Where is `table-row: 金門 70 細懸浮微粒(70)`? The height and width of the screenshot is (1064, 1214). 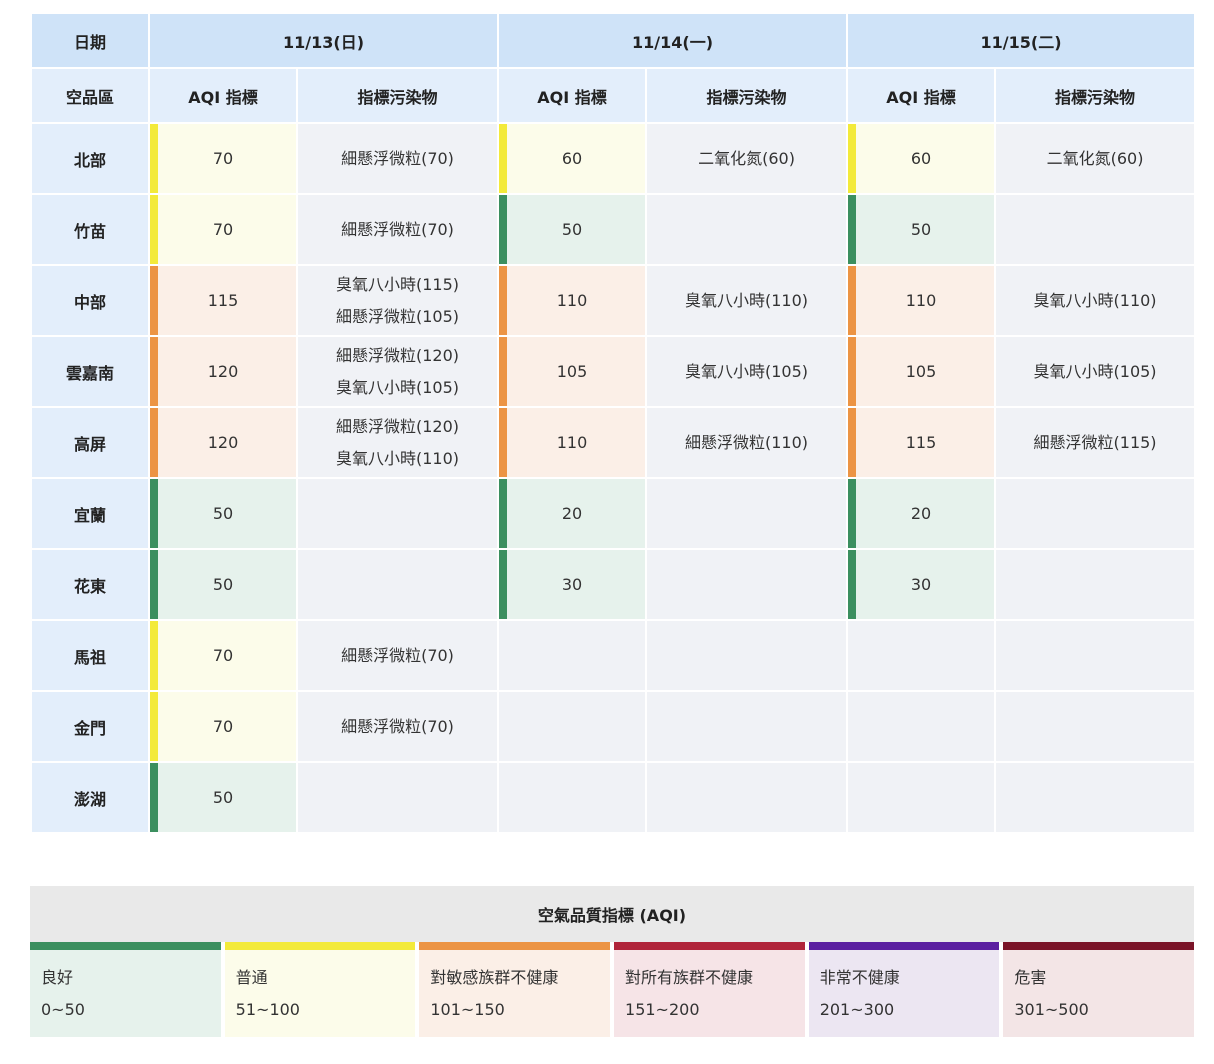 table-row: 金門 70 細懸浮微粒(70) is located at coordinates (613, 726).